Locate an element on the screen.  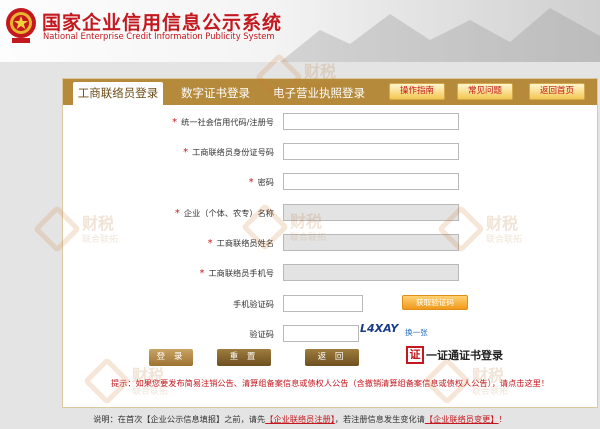
row-company-name: * 企业（个体、农专）名称 is located at coordinates (330, 214).